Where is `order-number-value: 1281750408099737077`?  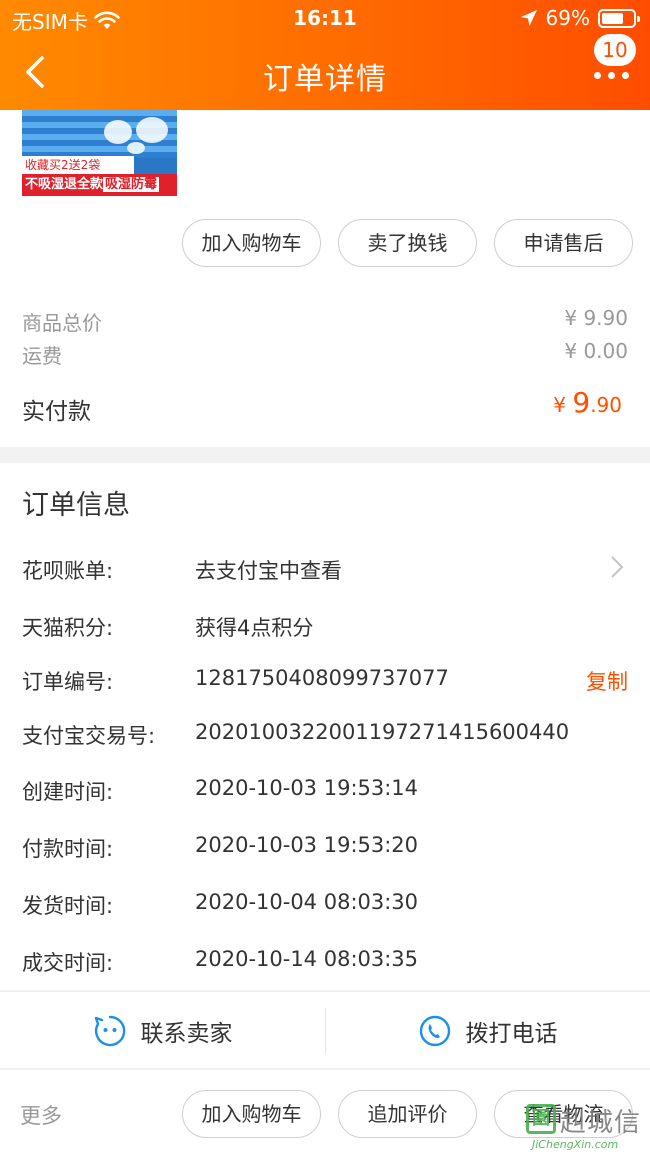 order-number-value: 1281750408099737077 is located at coordinates (322, 678).